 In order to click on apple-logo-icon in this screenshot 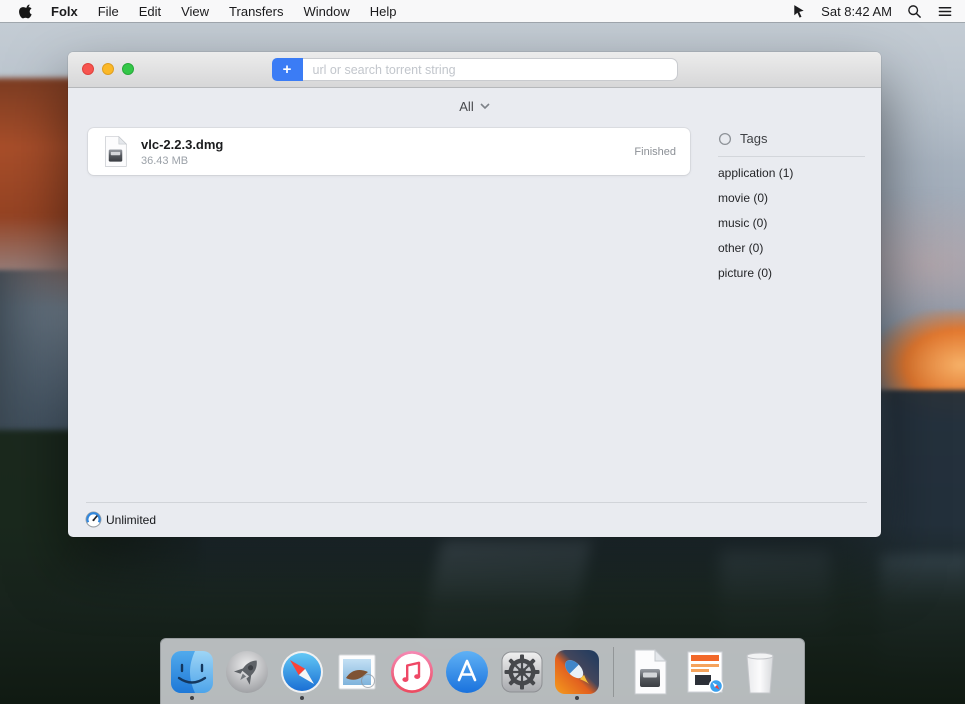, I will do `click(25, 11)`.